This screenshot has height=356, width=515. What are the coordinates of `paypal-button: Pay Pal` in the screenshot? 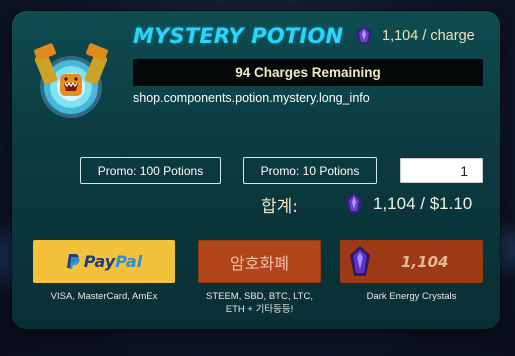 It's located at (104, 261).